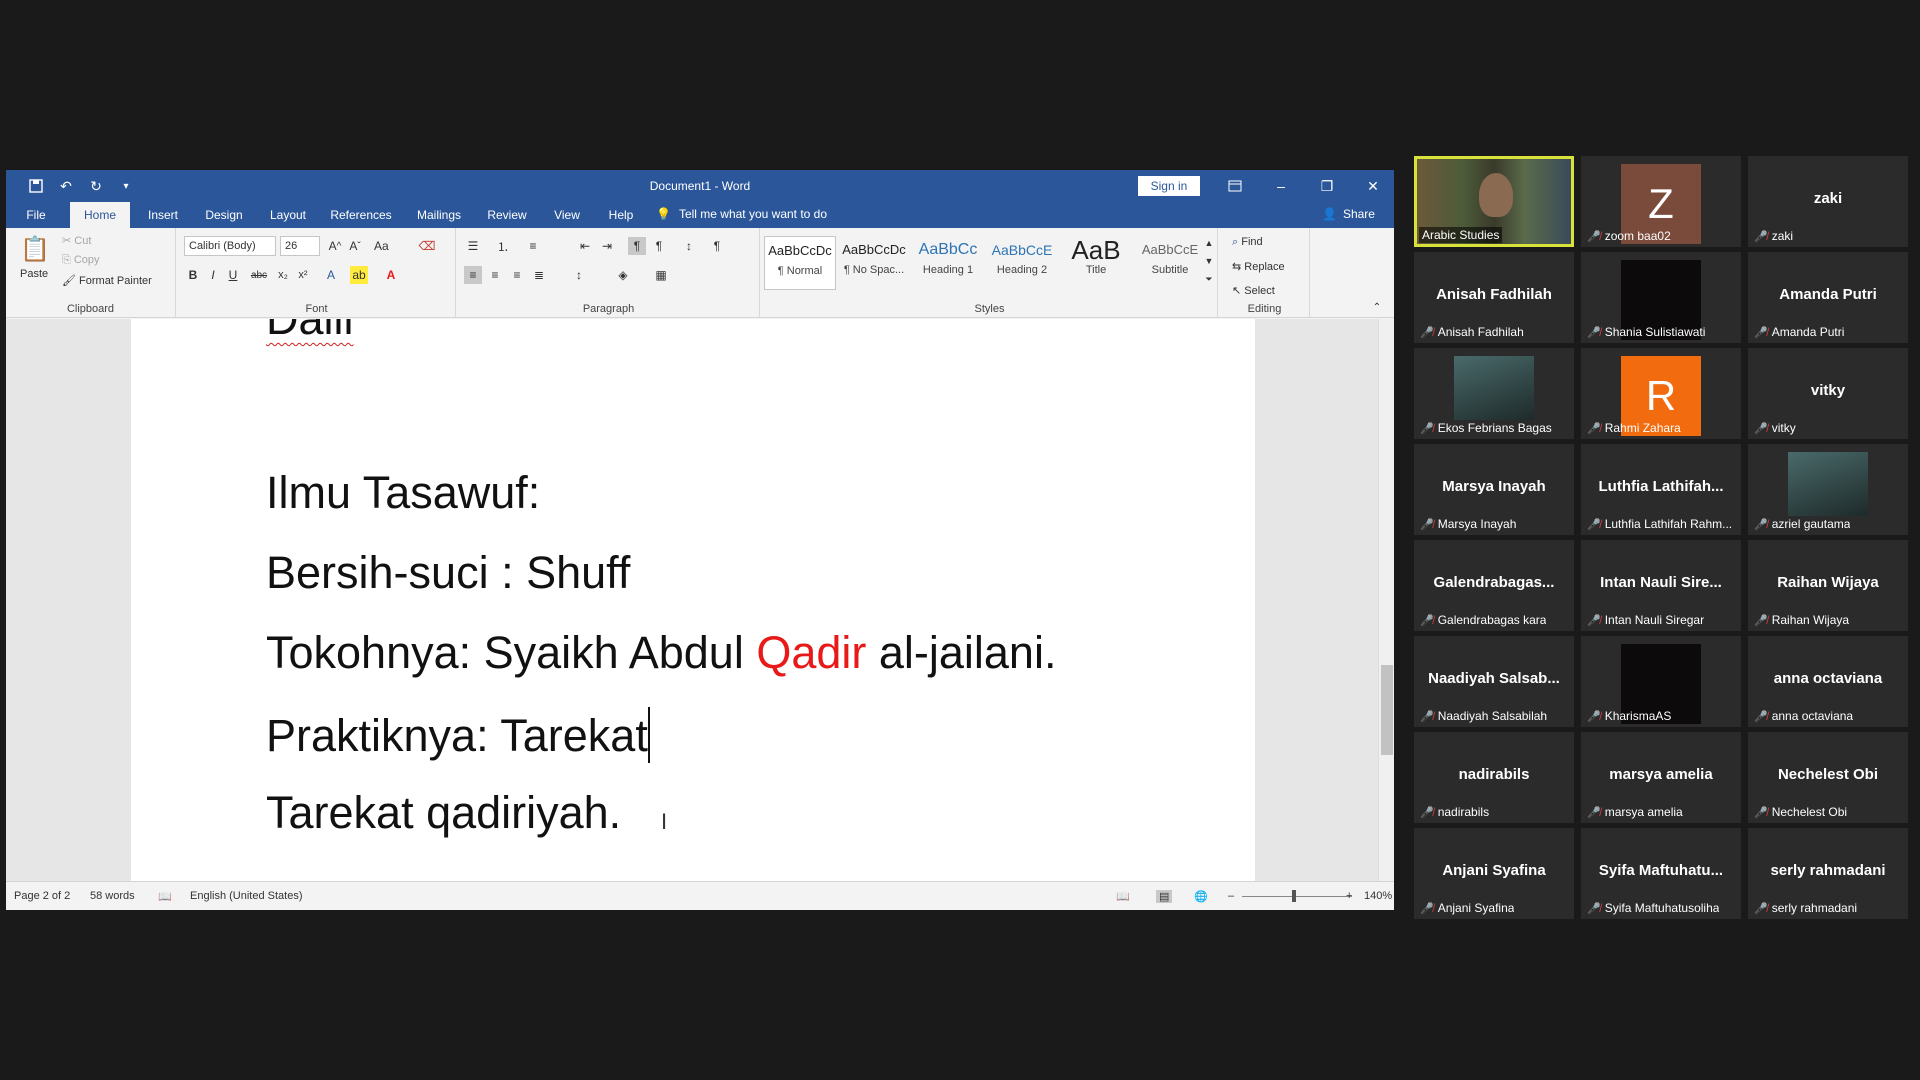 The height and width of the screenshot is (1080, 1920). What do you see at coordinates (1372, 186) in the screenshot?
I see `close-icon: ✕` at bounding box center [1372, 186].